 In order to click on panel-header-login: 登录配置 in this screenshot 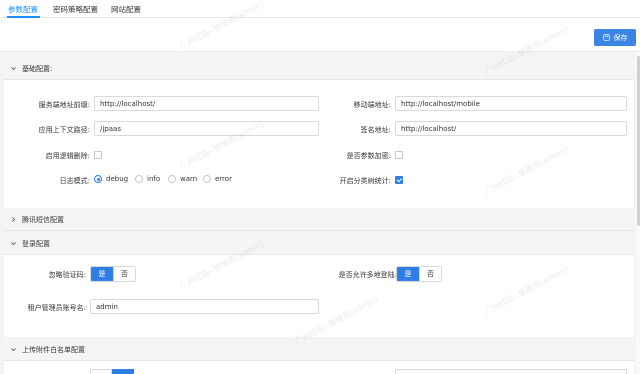, I will do `click(319, 244)`.